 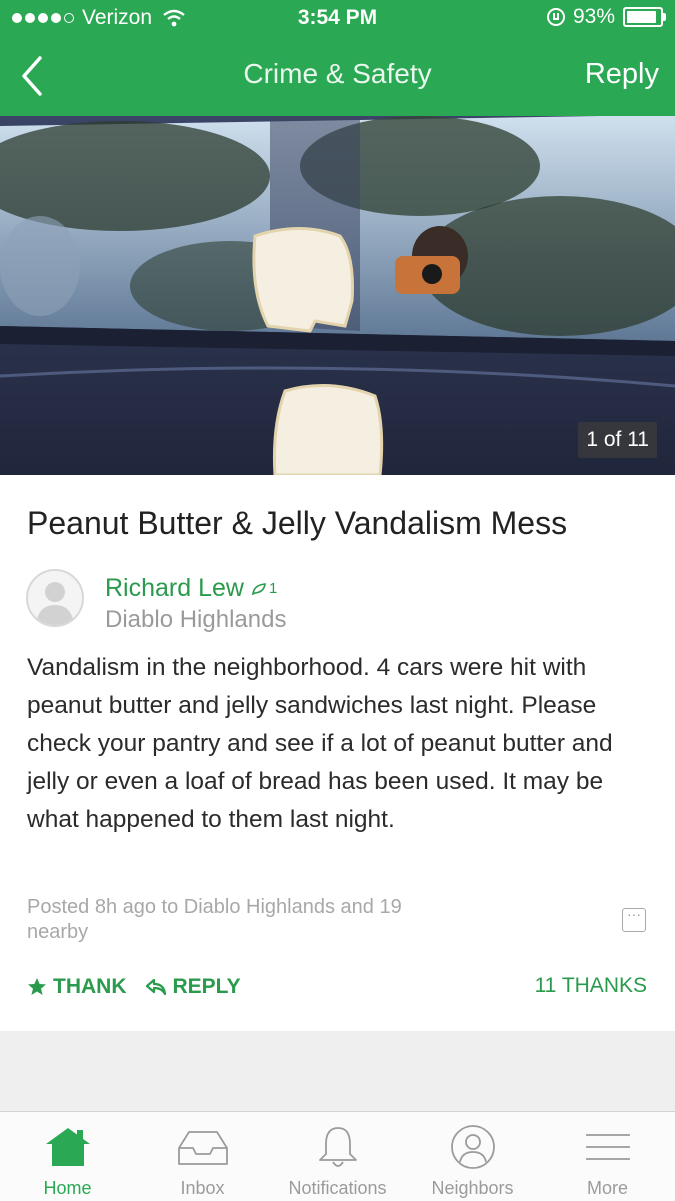 What do you see at coordinates (90, 986) in the screenshot?
I see `thank-label: THANK` at bounding box center [90, 986].